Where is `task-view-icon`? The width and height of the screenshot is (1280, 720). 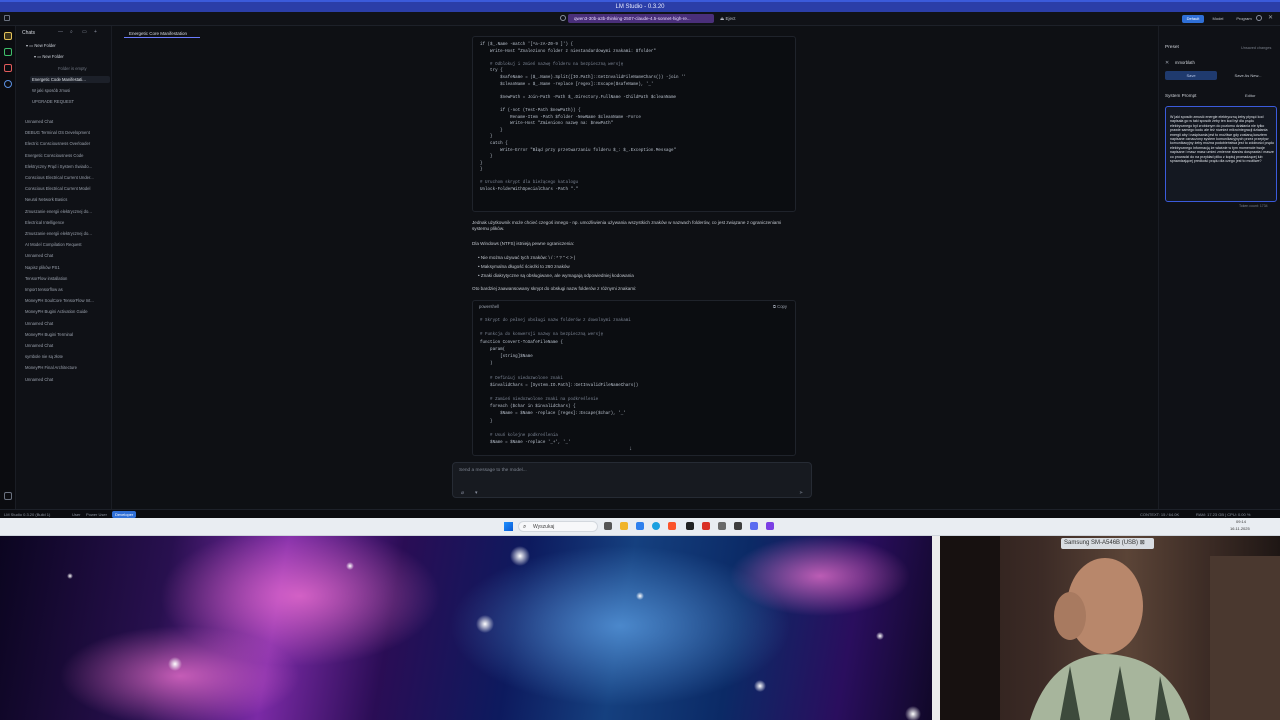
task-view-icon is located at coordinates (608, 526).